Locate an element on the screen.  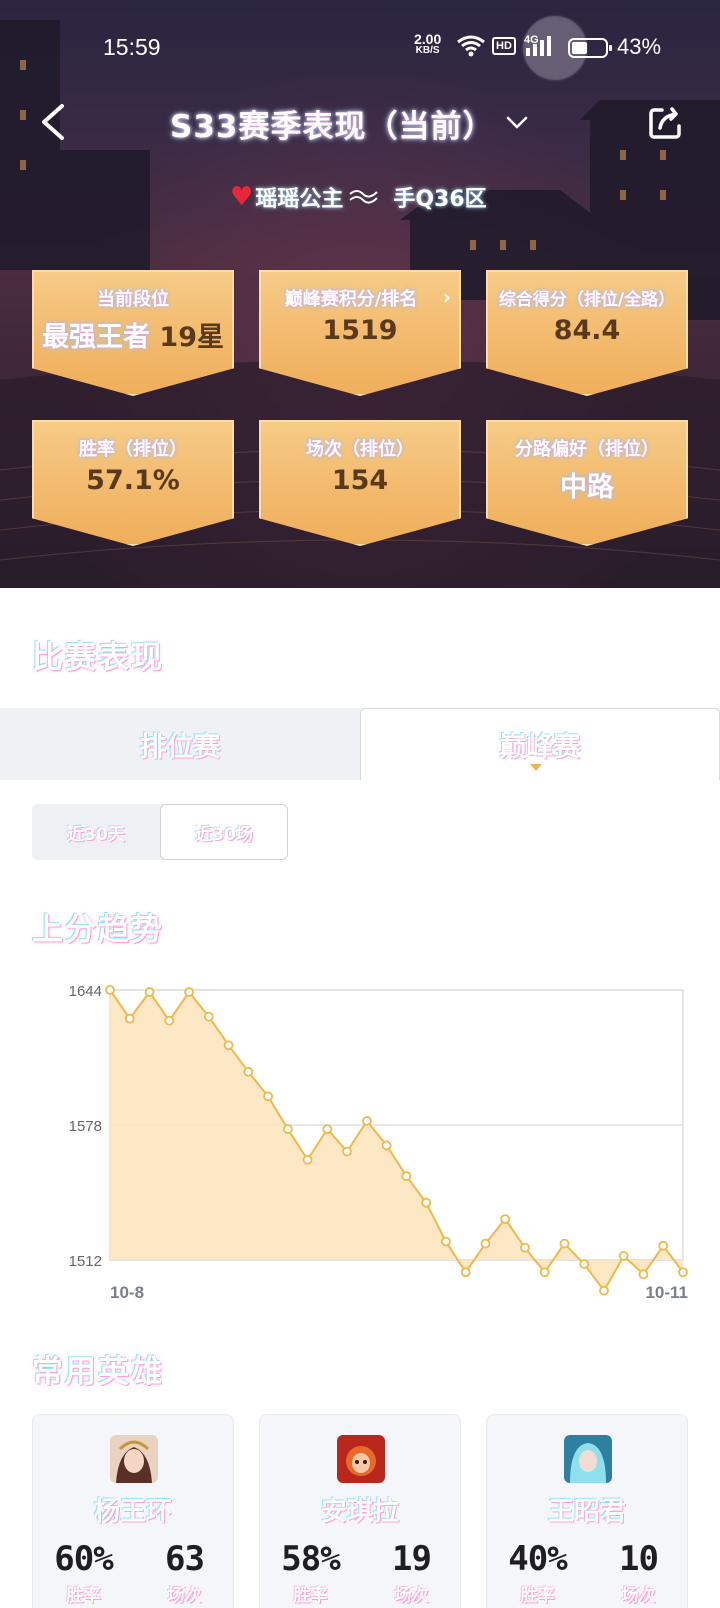
player-name: 瑶瑶公主 is located at coordinates (299, 199).